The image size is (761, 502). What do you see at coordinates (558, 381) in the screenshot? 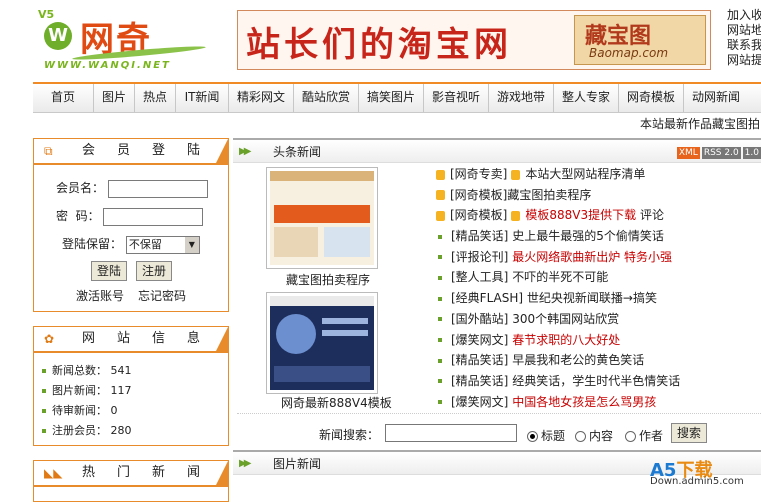
I see `list-item: [精品笑话] 经典笑话，学生时代半色情笑话` at bounding box center [558, 381].